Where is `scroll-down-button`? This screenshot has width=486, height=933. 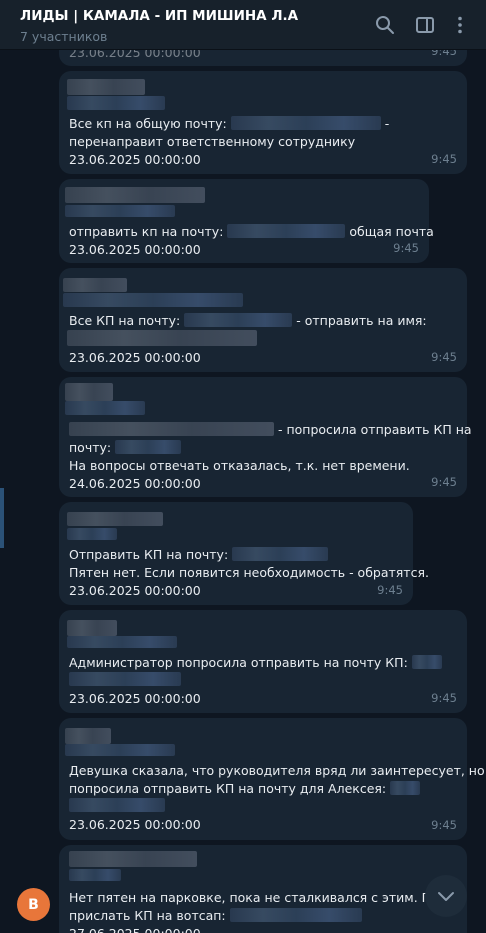
scroll-down-button is located at coordinates (446, 896).